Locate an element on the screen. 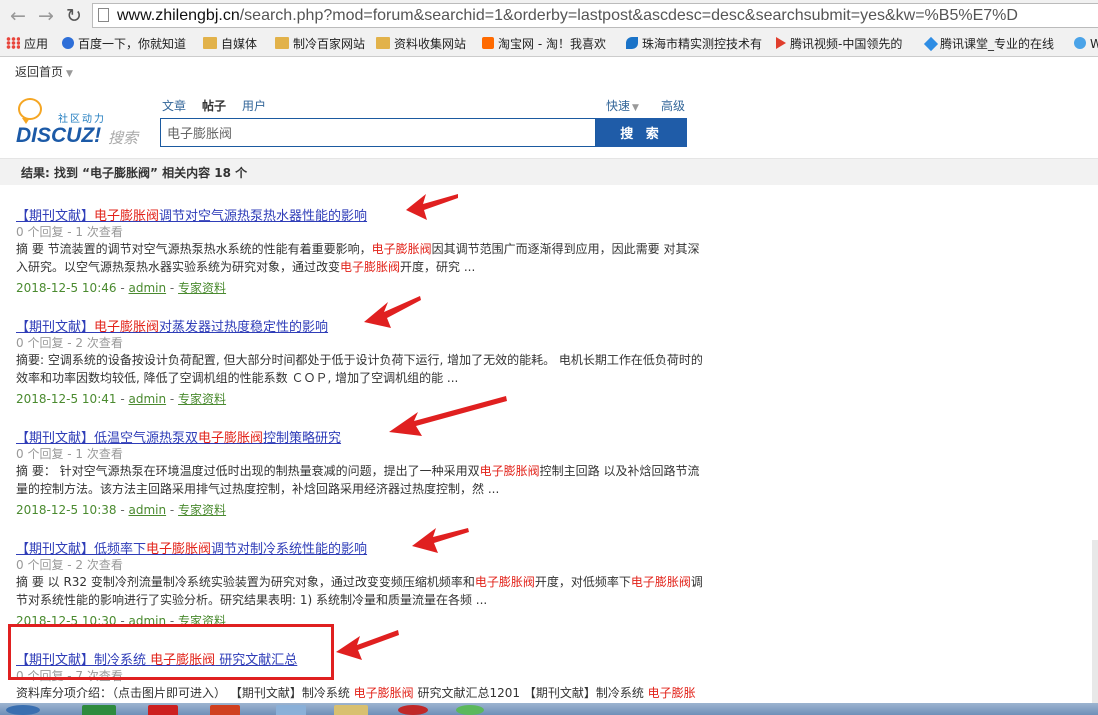 This screenshot has height=715, width=1098. bookmark-zhileng: 制冷百家网站 is located at coordinates (320, 44).